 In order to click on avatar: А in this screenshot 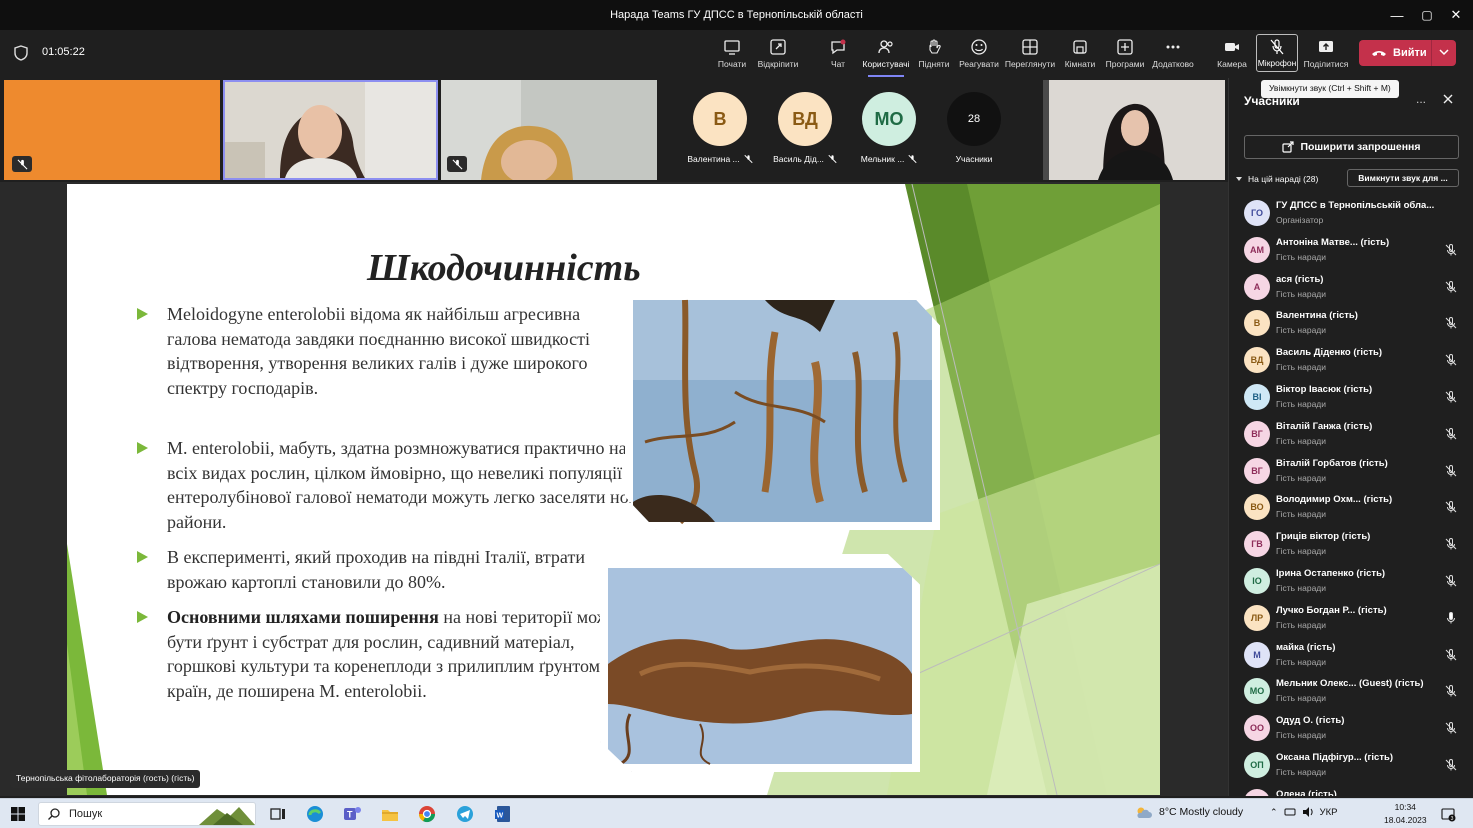, I will do `click(1257, 286)`.